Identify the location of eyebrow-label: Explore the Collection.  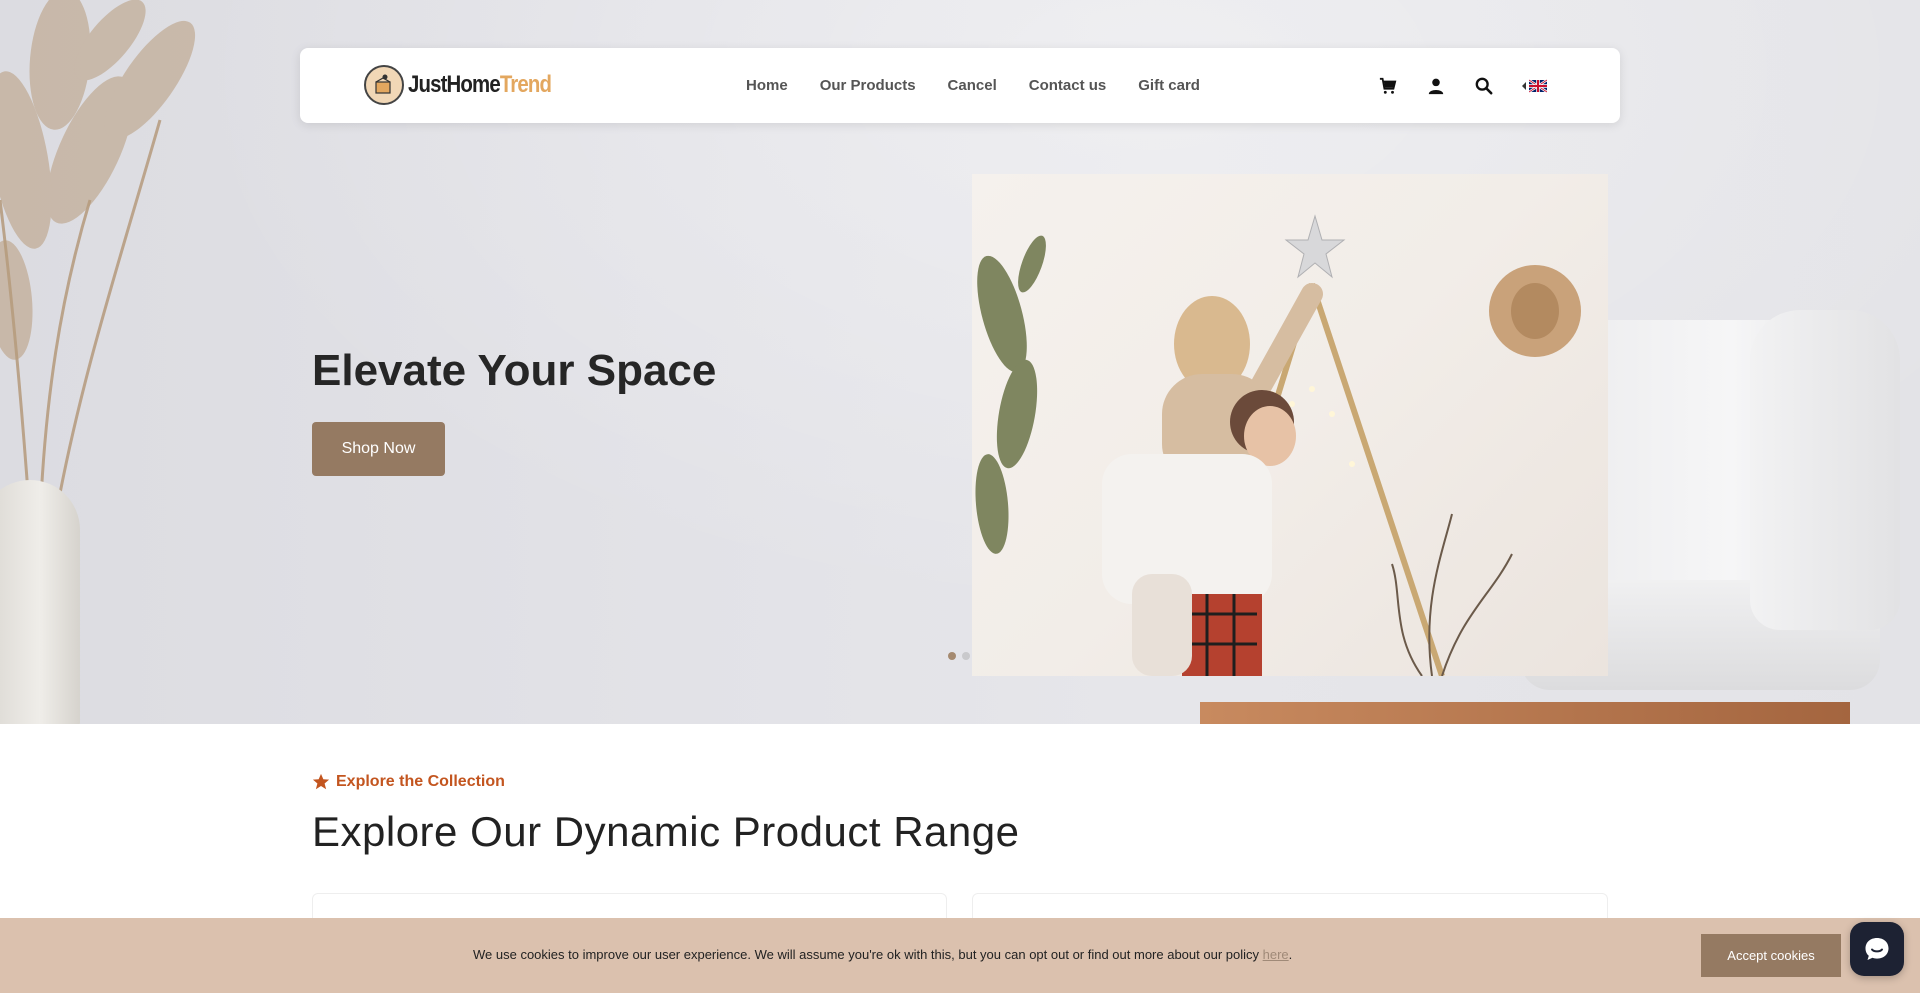
(420, 781).